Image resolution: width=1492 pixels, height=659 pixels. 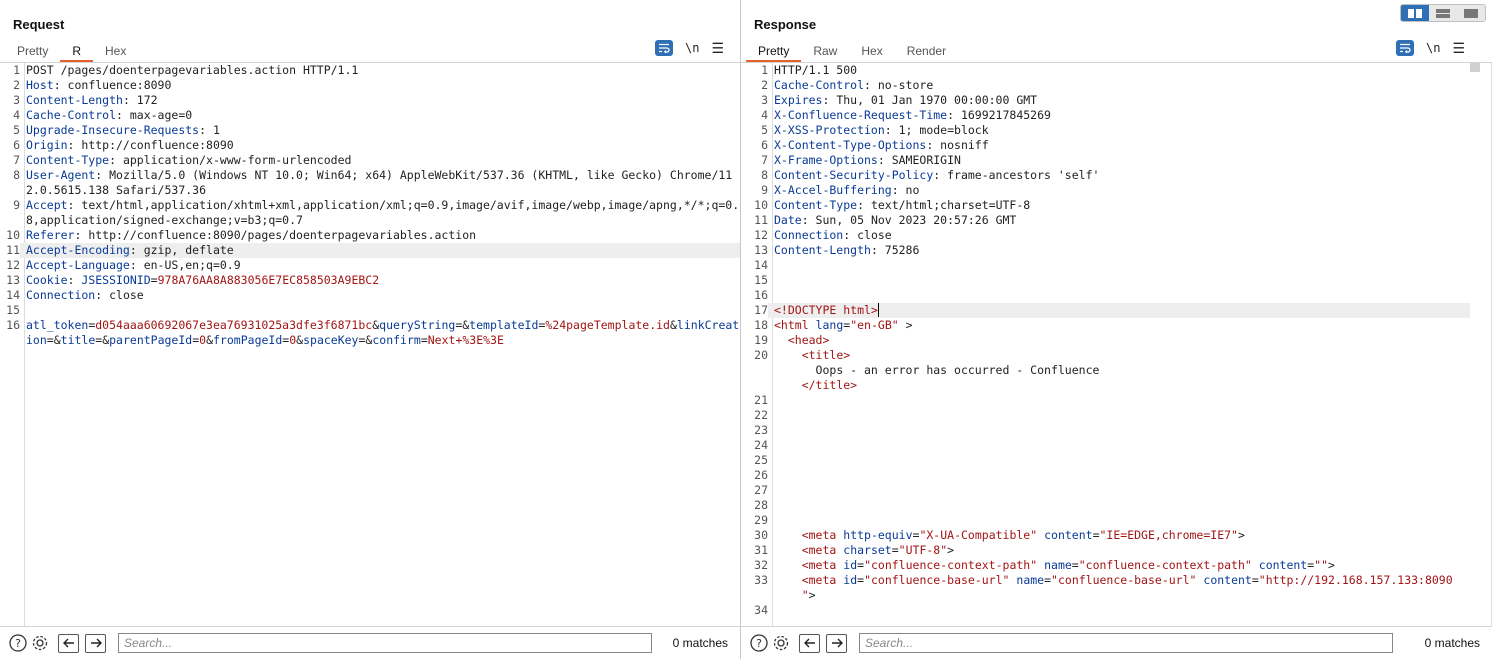 I want to click on code-line: 21, so click(x=1105, y=400).